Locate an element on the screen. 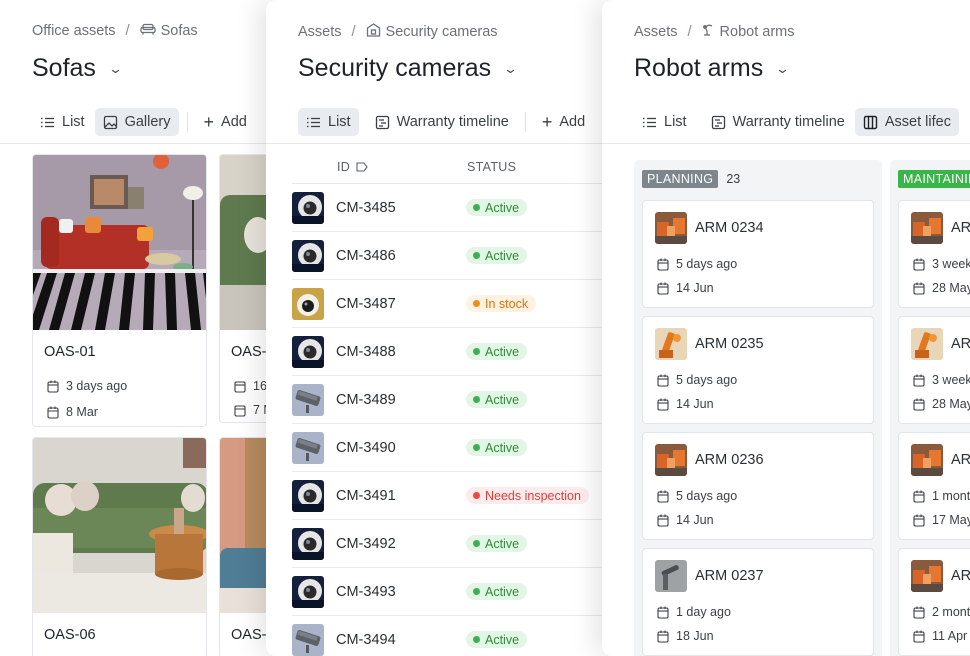 The height and width of the screenshot is (656, 970). page-title: Robot arms ⌄ is located at coordinates (712, 68).